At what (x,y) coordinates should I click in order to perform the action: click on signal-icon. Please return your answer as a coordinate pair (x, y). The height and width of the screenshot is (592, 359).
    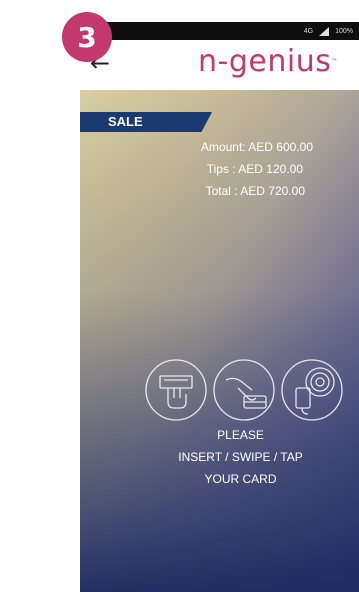
    Looking at the image, I should click on (324, 31).